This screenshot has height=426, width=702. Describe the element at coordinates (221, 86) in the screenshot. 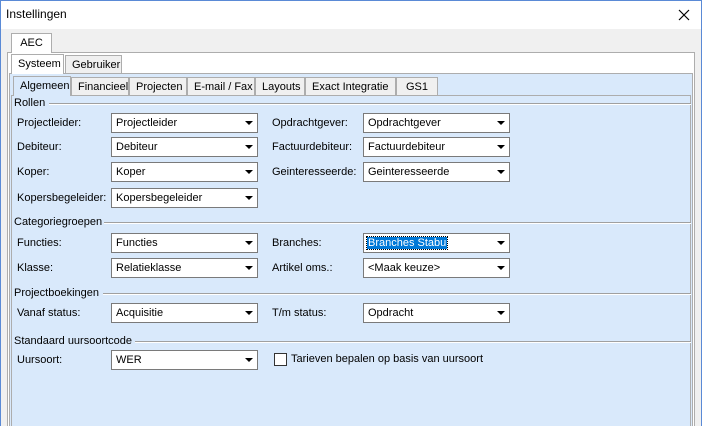

I see `tab-email-fax: E-mail / Fax` at that location.